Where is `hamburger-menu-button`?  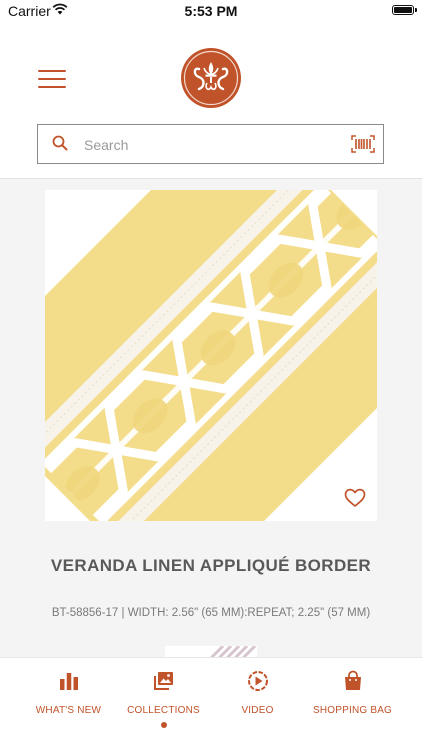 hamburger-menu-button is located at coordinates (52, 79).